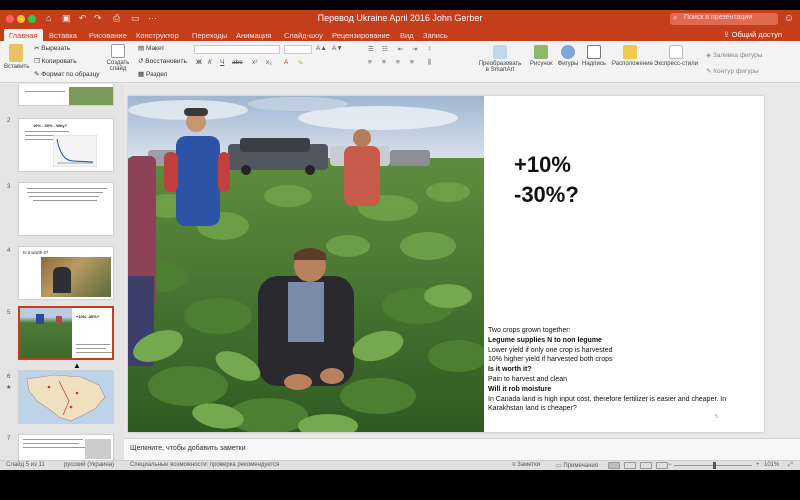 This screenshot has height=500, width=800. What do you see at coordinates (676, 56) in the screenshot?
I see `quick-styles-button: Экспресс-стили` at bounding box center [676, 56].